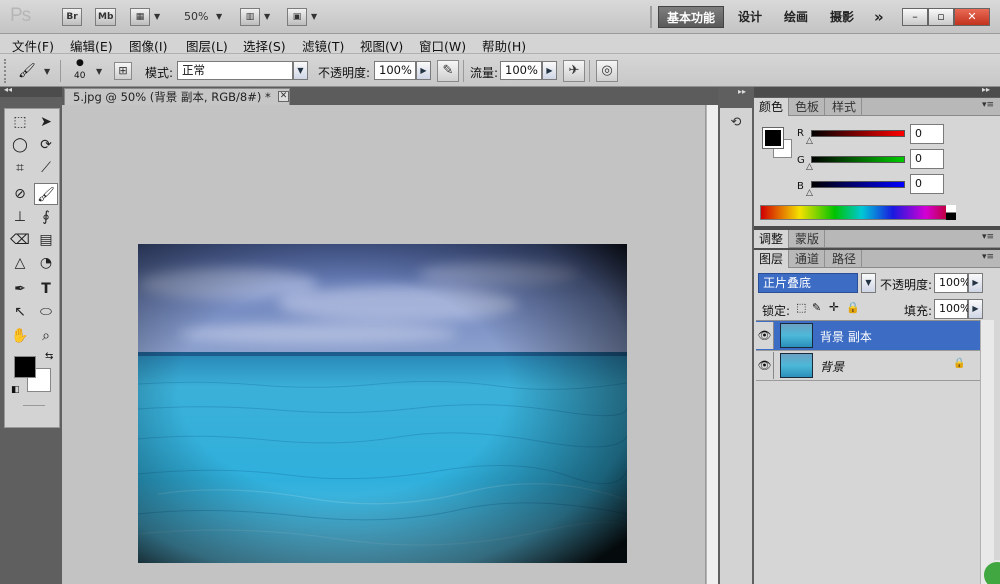 Image resolution: width=1000 pixels, height=584 pixels. What do you see at coordinates (20, 122) in the screenshot?
I see `marquee-tool-icon: ⬚` at bounding box center [20, 122].